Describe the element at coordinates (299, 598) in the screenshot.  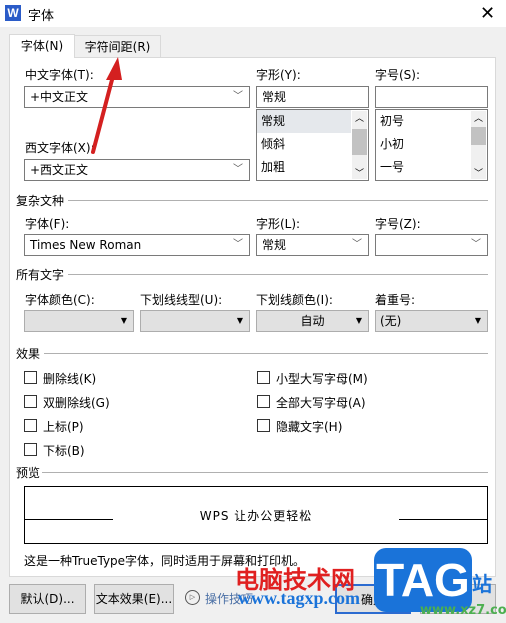
I see `watermark-url: www.tagxp.com` at that location.